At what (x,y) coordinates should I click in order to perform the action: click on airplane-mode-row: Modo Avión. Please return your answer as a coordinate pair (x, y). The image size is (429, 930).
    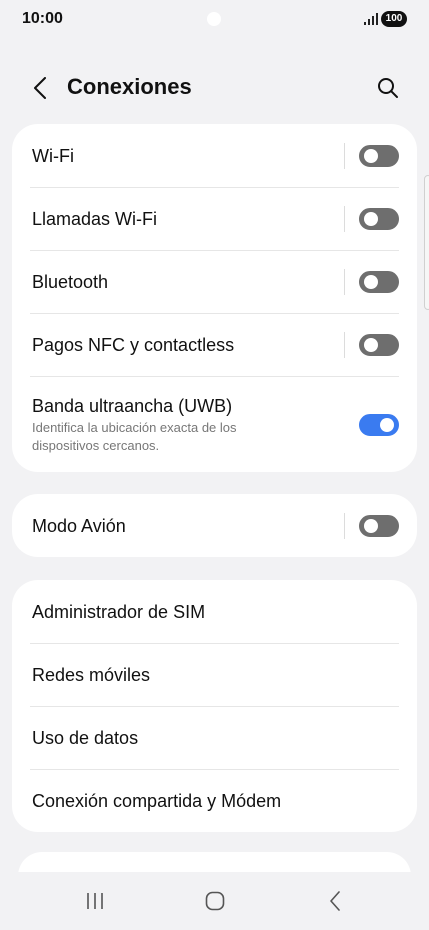
    Looking at the image, I should click on (214, 525).